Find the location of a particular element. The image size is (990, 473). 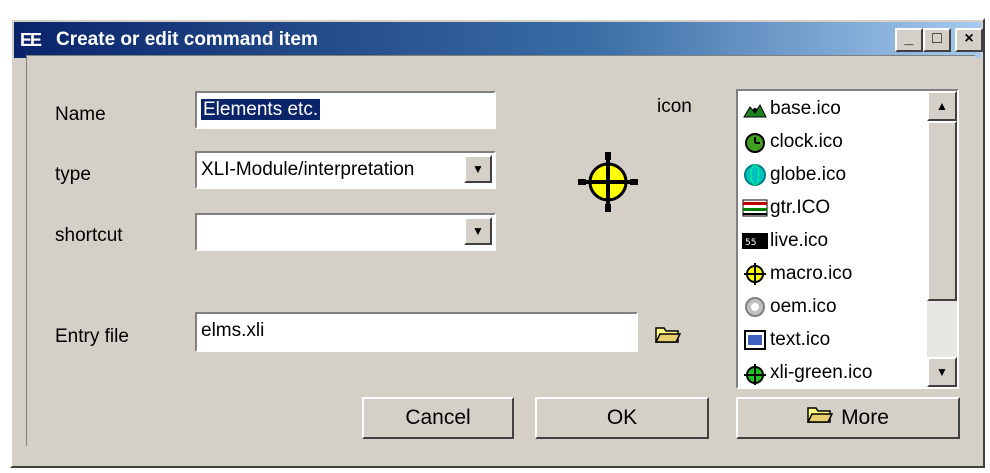

type-select: XLI-Module/interpretation ▼ is located at coordinates (345, 170).